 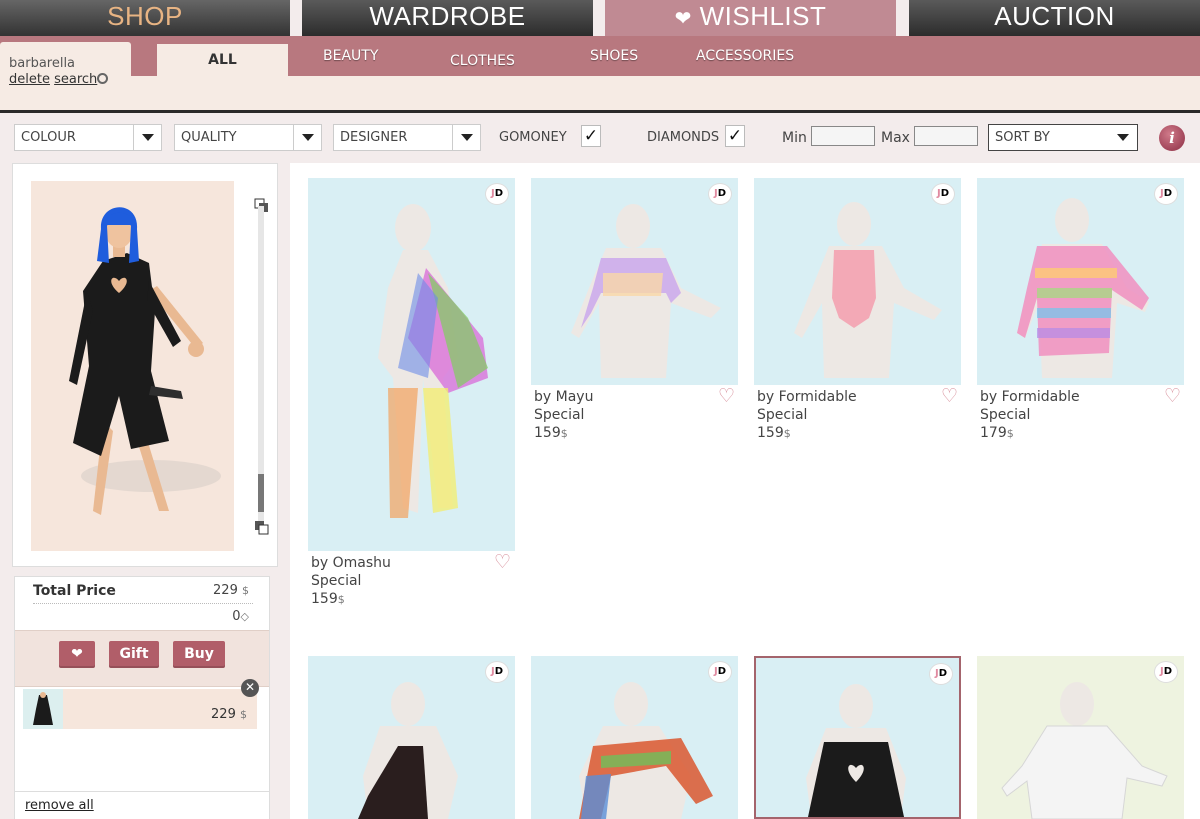 I want to click on quality-dropdown-label: QUALITY, so click(x=209, y=137).